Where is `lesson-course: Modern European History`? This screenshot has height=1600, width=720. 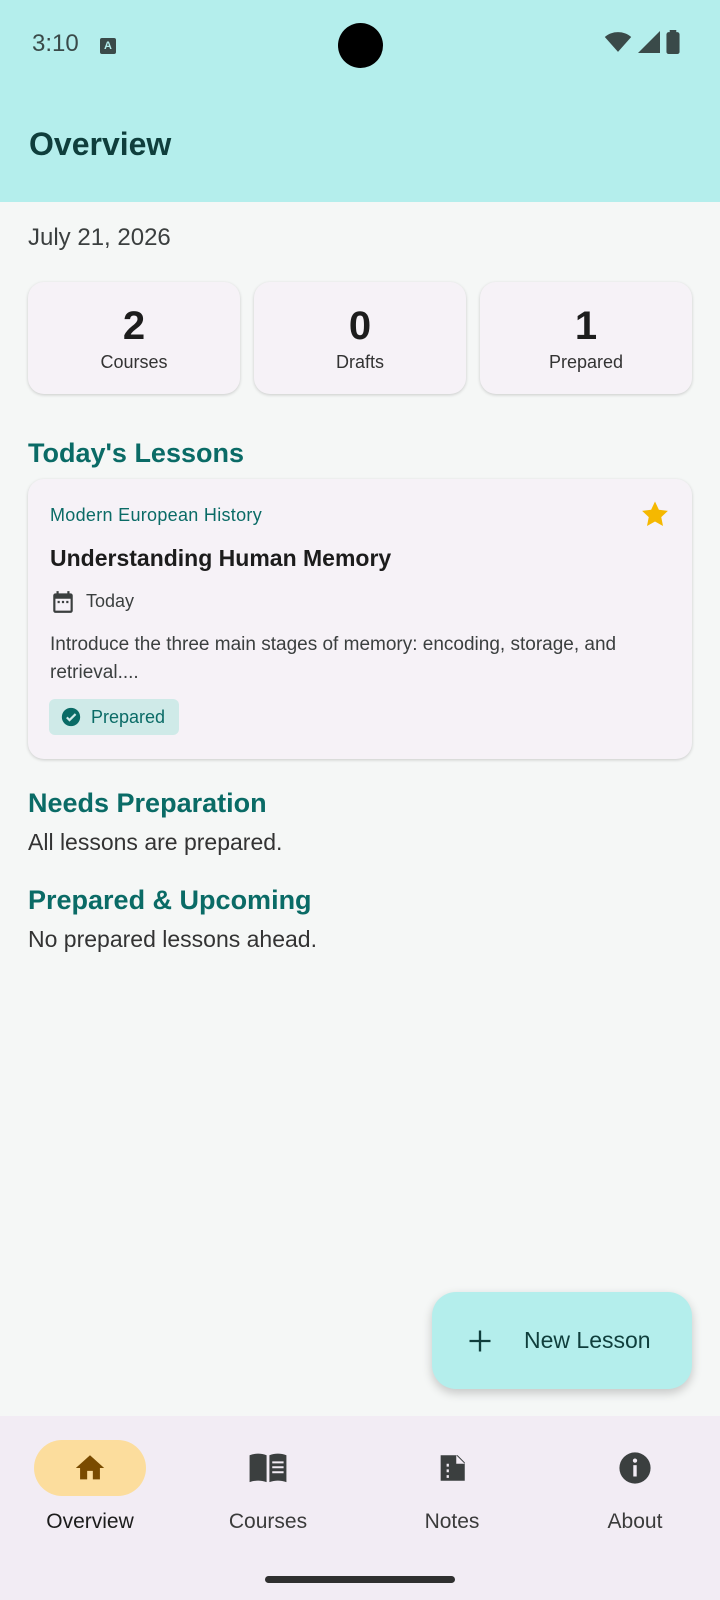
lesson-course: Modern European History is located at coordinates (156, 515).